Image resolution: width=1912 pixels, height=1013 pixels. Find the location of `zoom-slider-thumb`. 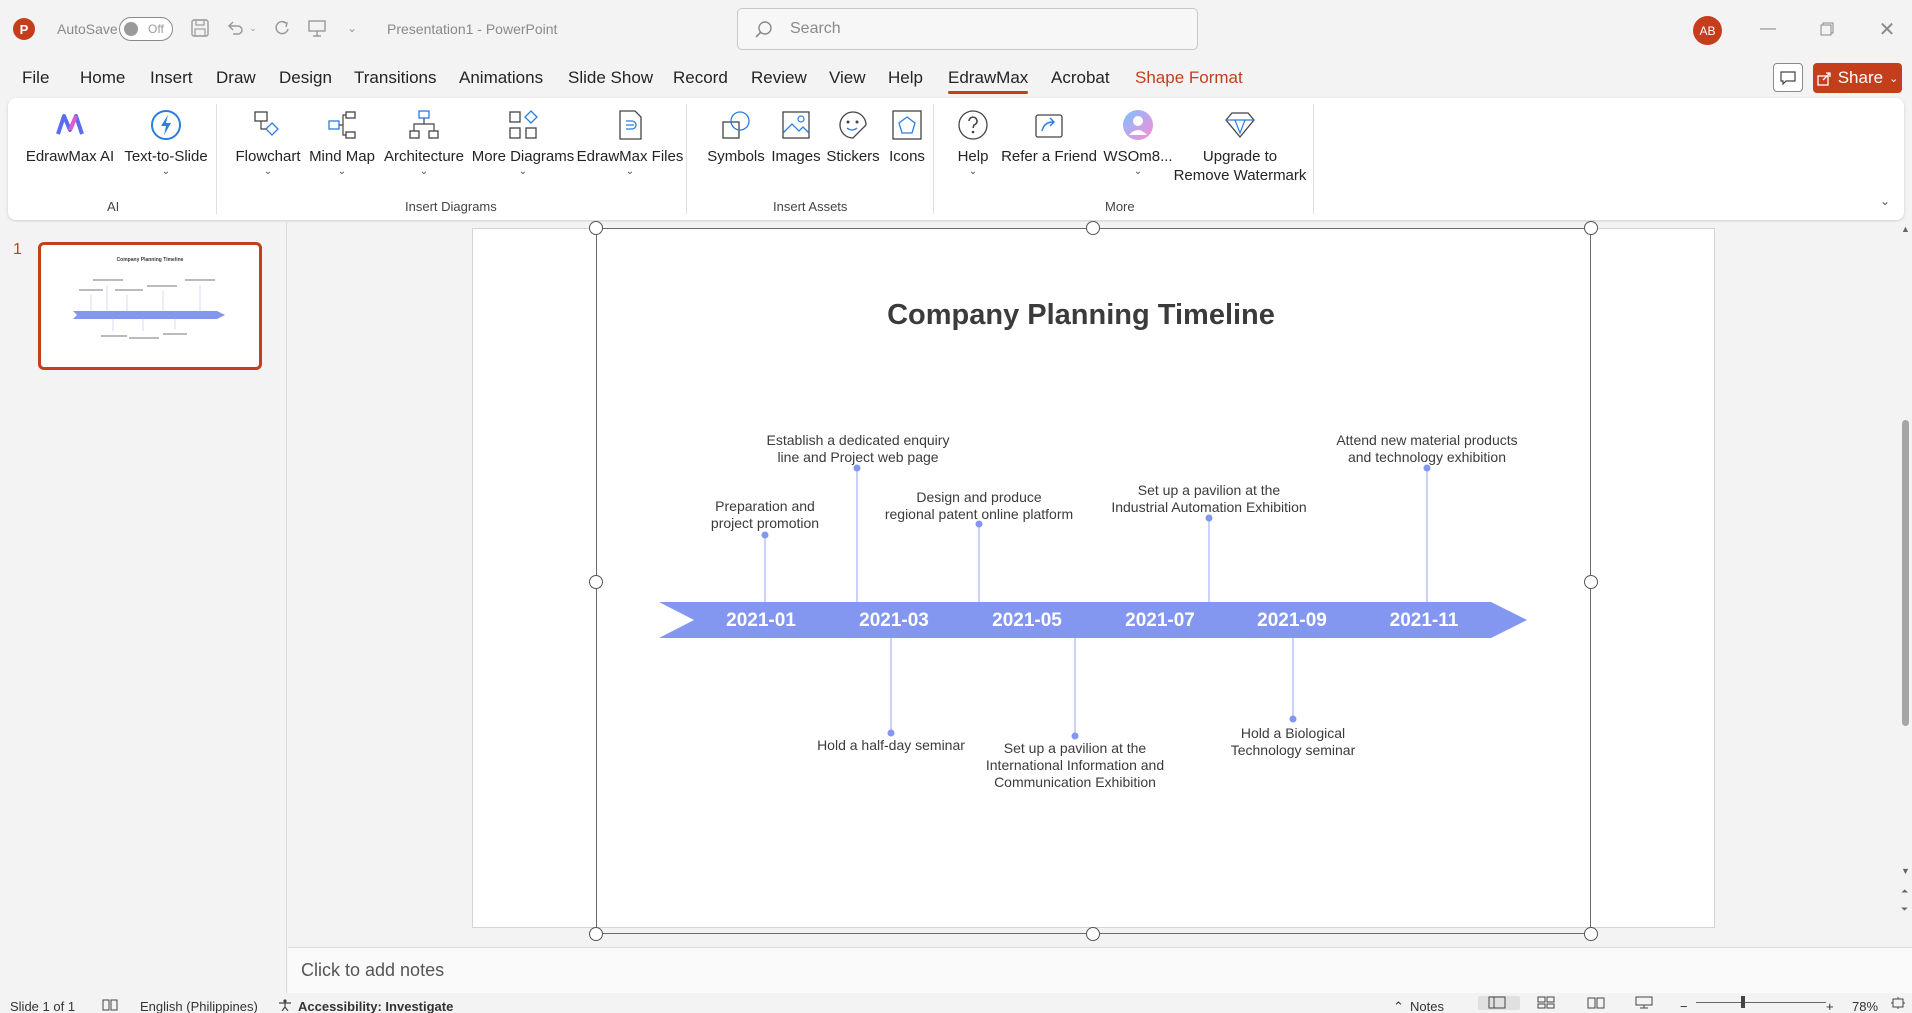

zoom-slider-thumb is located at coordinates (1743, 1002).